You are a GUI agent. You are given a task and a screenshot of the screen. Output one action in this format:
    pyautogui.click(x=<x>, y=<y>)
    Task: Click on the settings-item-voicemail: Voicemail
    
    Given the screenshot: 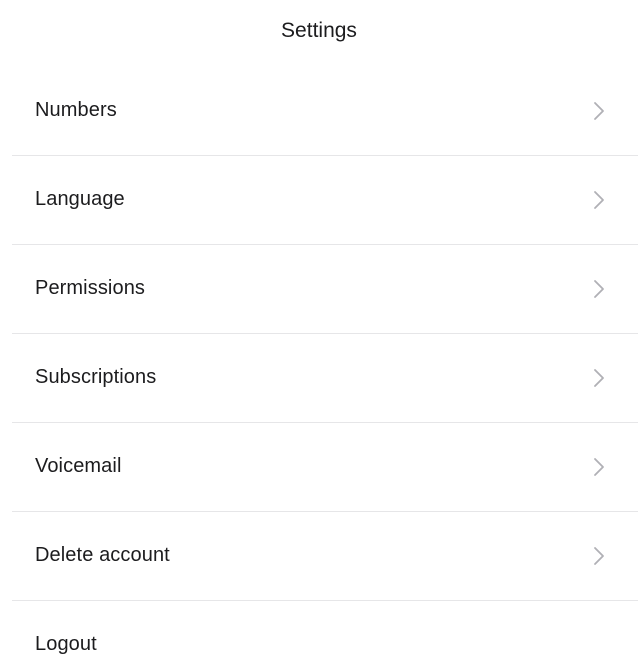 What is the action you would take?
    pyautogui.click(x=319, y=466)
    